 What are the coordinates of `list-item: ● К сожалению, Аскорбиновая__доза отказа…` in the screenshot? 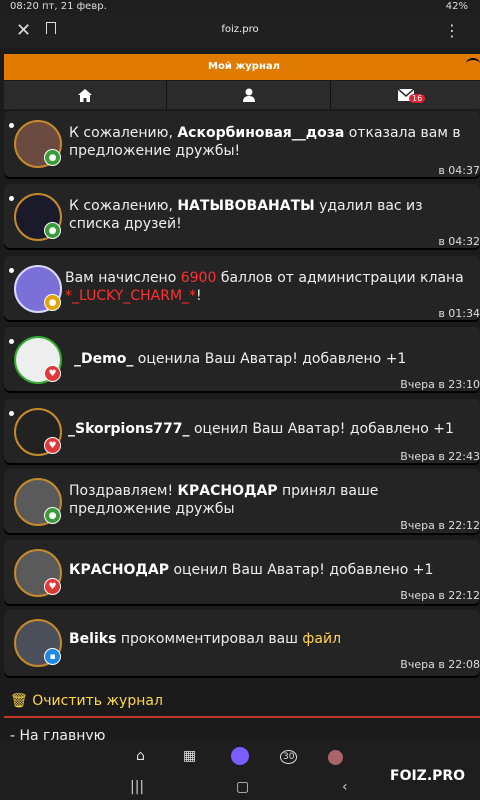 It's located at (242, 145).